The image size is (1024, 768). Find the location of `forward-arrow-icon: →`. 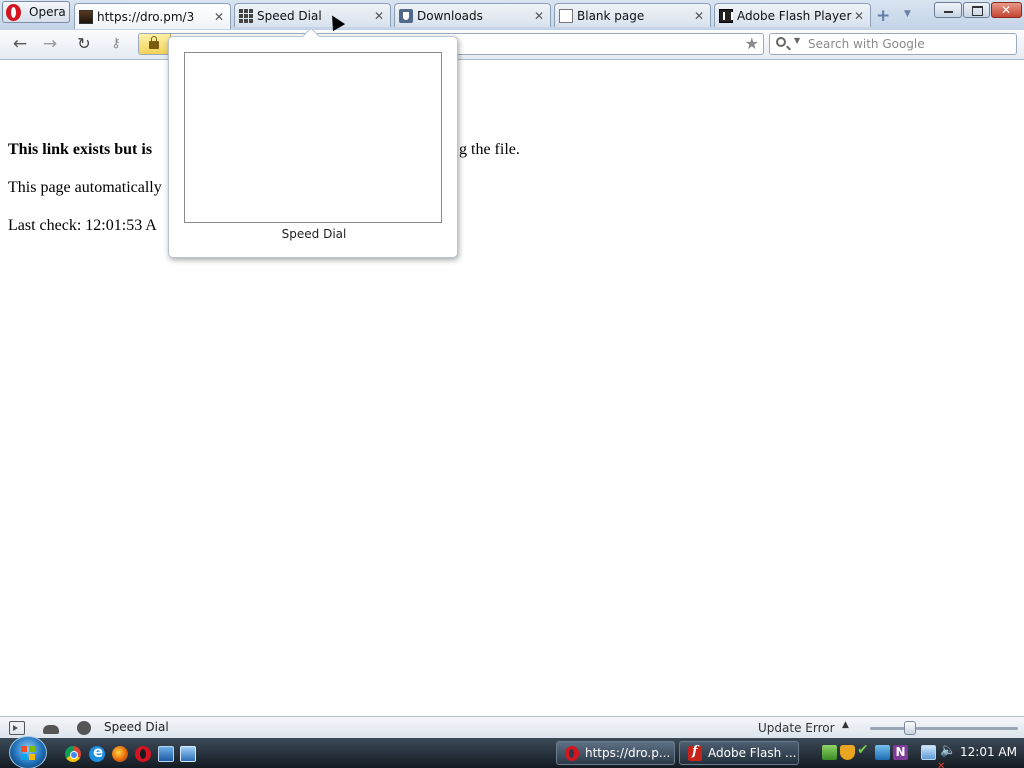

forward-arrow-icon: → is located at coordinates (50, 44).